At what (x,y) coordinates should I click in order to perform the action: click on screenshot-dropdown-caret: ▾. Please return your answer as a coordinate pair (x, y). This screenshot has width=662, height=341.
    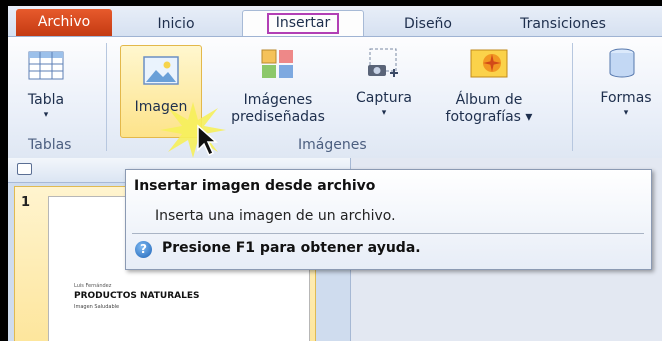
    Looking at the image, I should click on (384, 113).